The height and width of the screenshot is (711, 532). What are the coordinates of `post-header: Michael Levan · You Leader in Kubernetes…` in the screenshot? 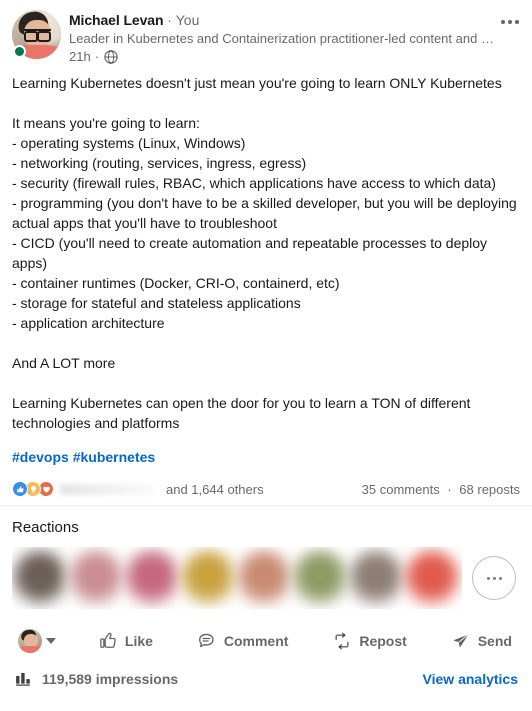 It's located at (266, 32).